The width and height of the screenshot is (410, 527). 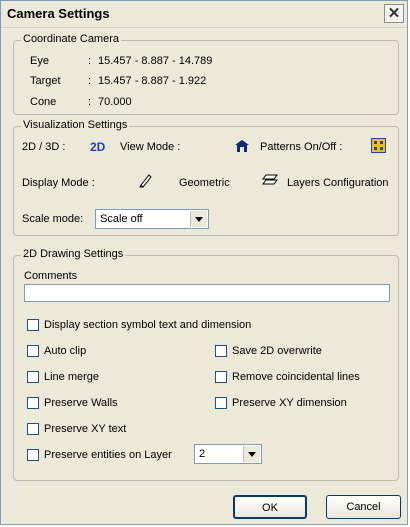 What do you see at coordinates (155, 61) in the screenshot?
I see `eye-value: 15.457 - 8.887 - 14.789` at bounding box center [155, 61].